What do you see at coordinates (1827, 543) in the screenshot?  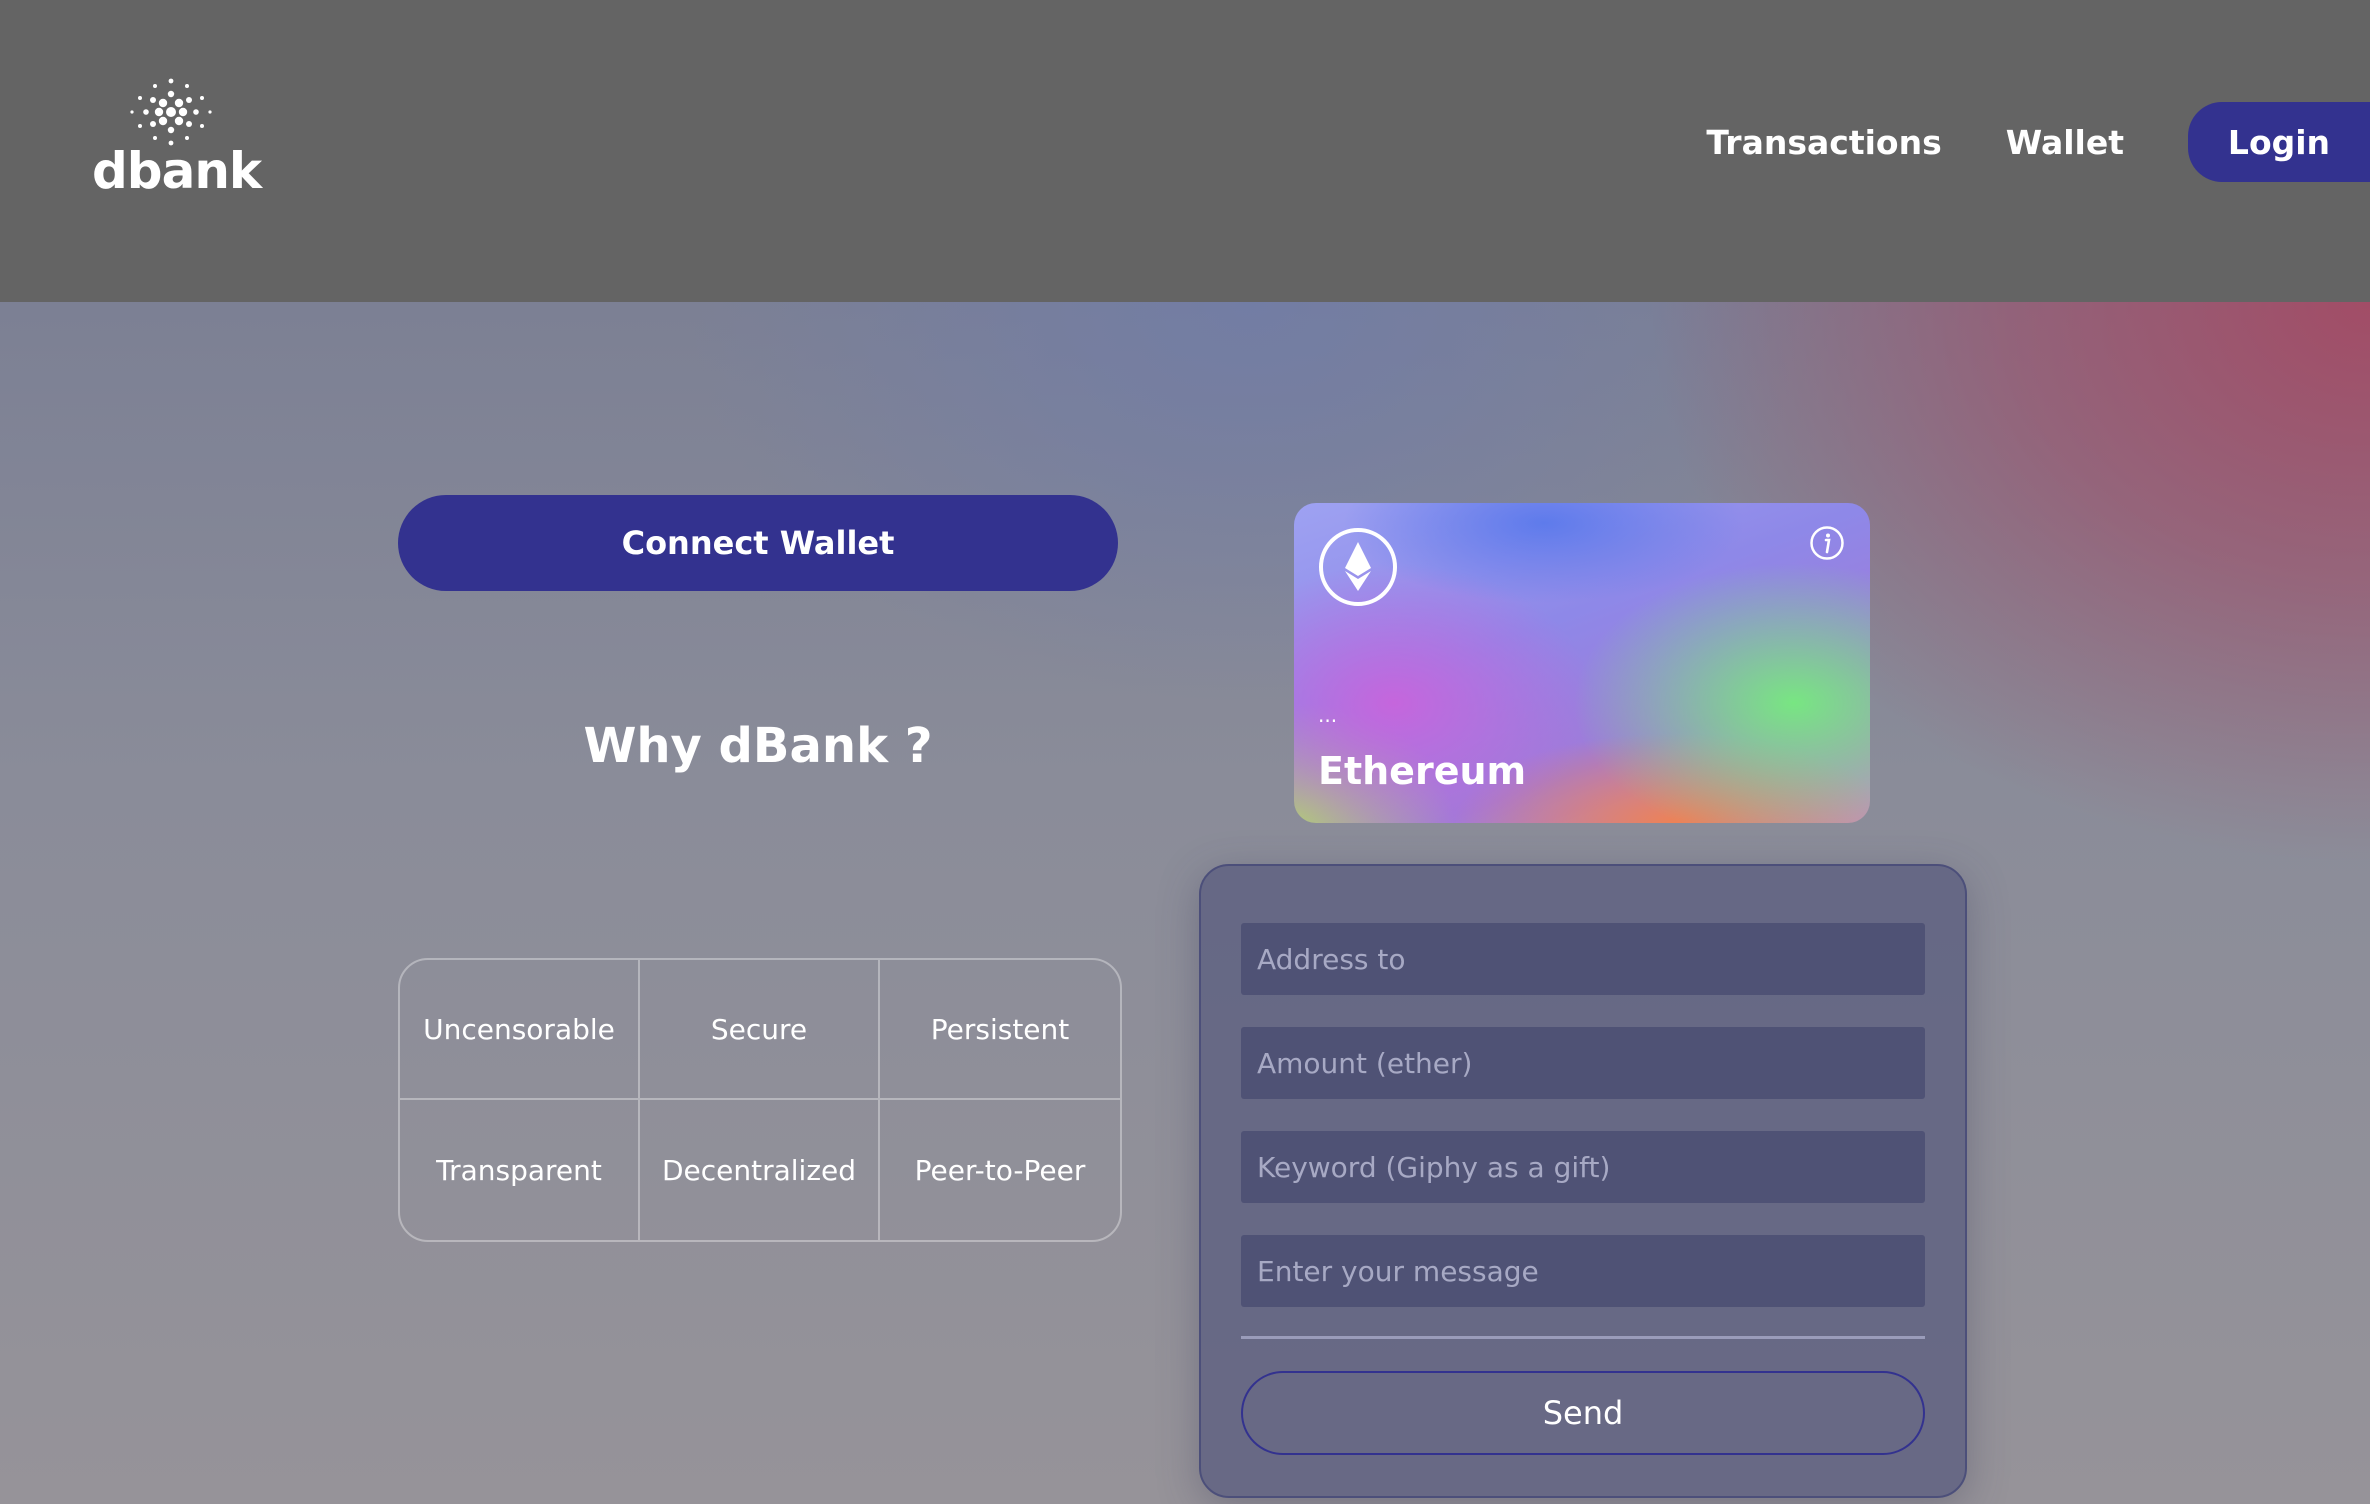 I see `info-icon` at bounding box center [1827, 543].